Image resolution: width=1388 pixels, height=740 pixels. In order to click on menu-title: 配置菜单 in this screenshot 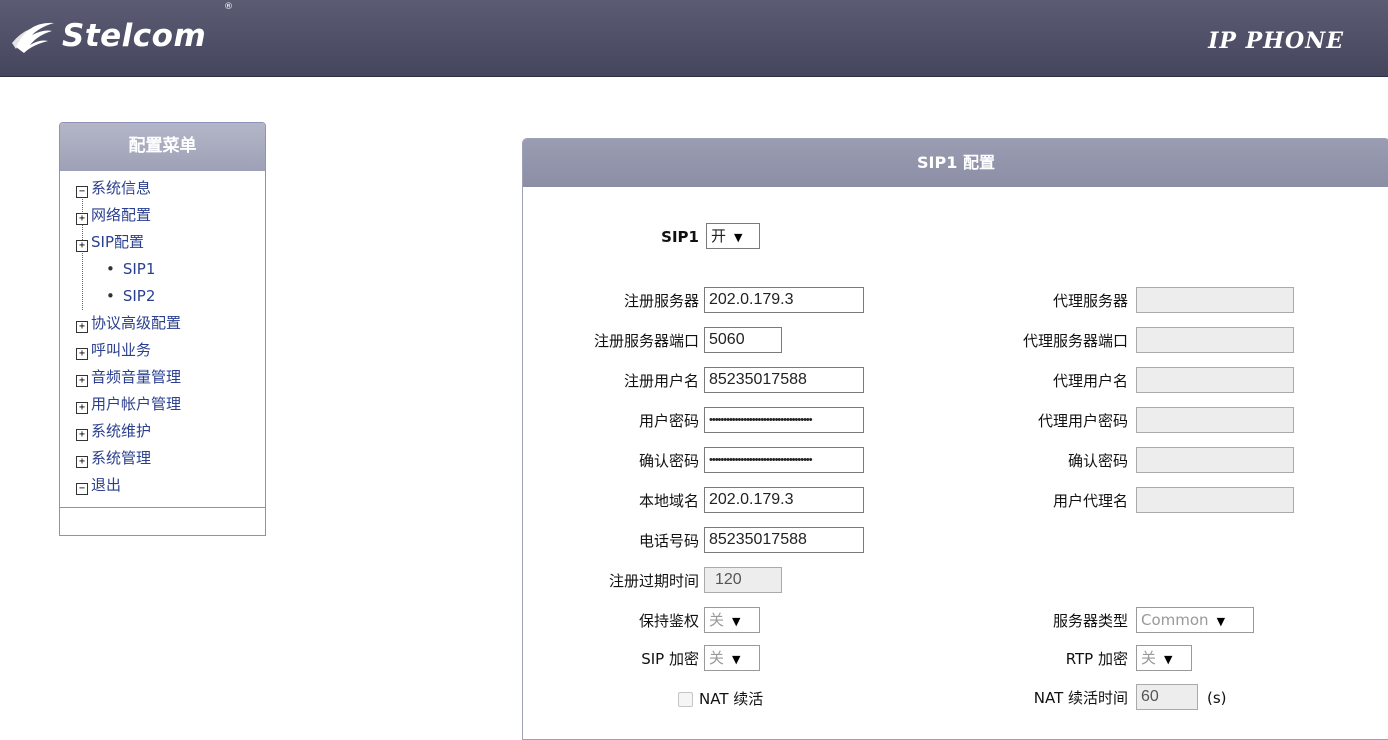, I will do `click(162, 147)`.